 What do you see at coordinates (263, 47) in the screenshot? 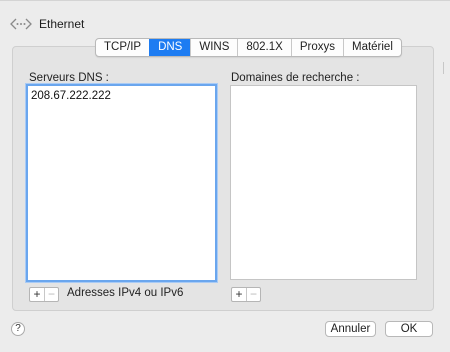
I see `tab-8021x: 802.1X` at bounding box center [263, 47].